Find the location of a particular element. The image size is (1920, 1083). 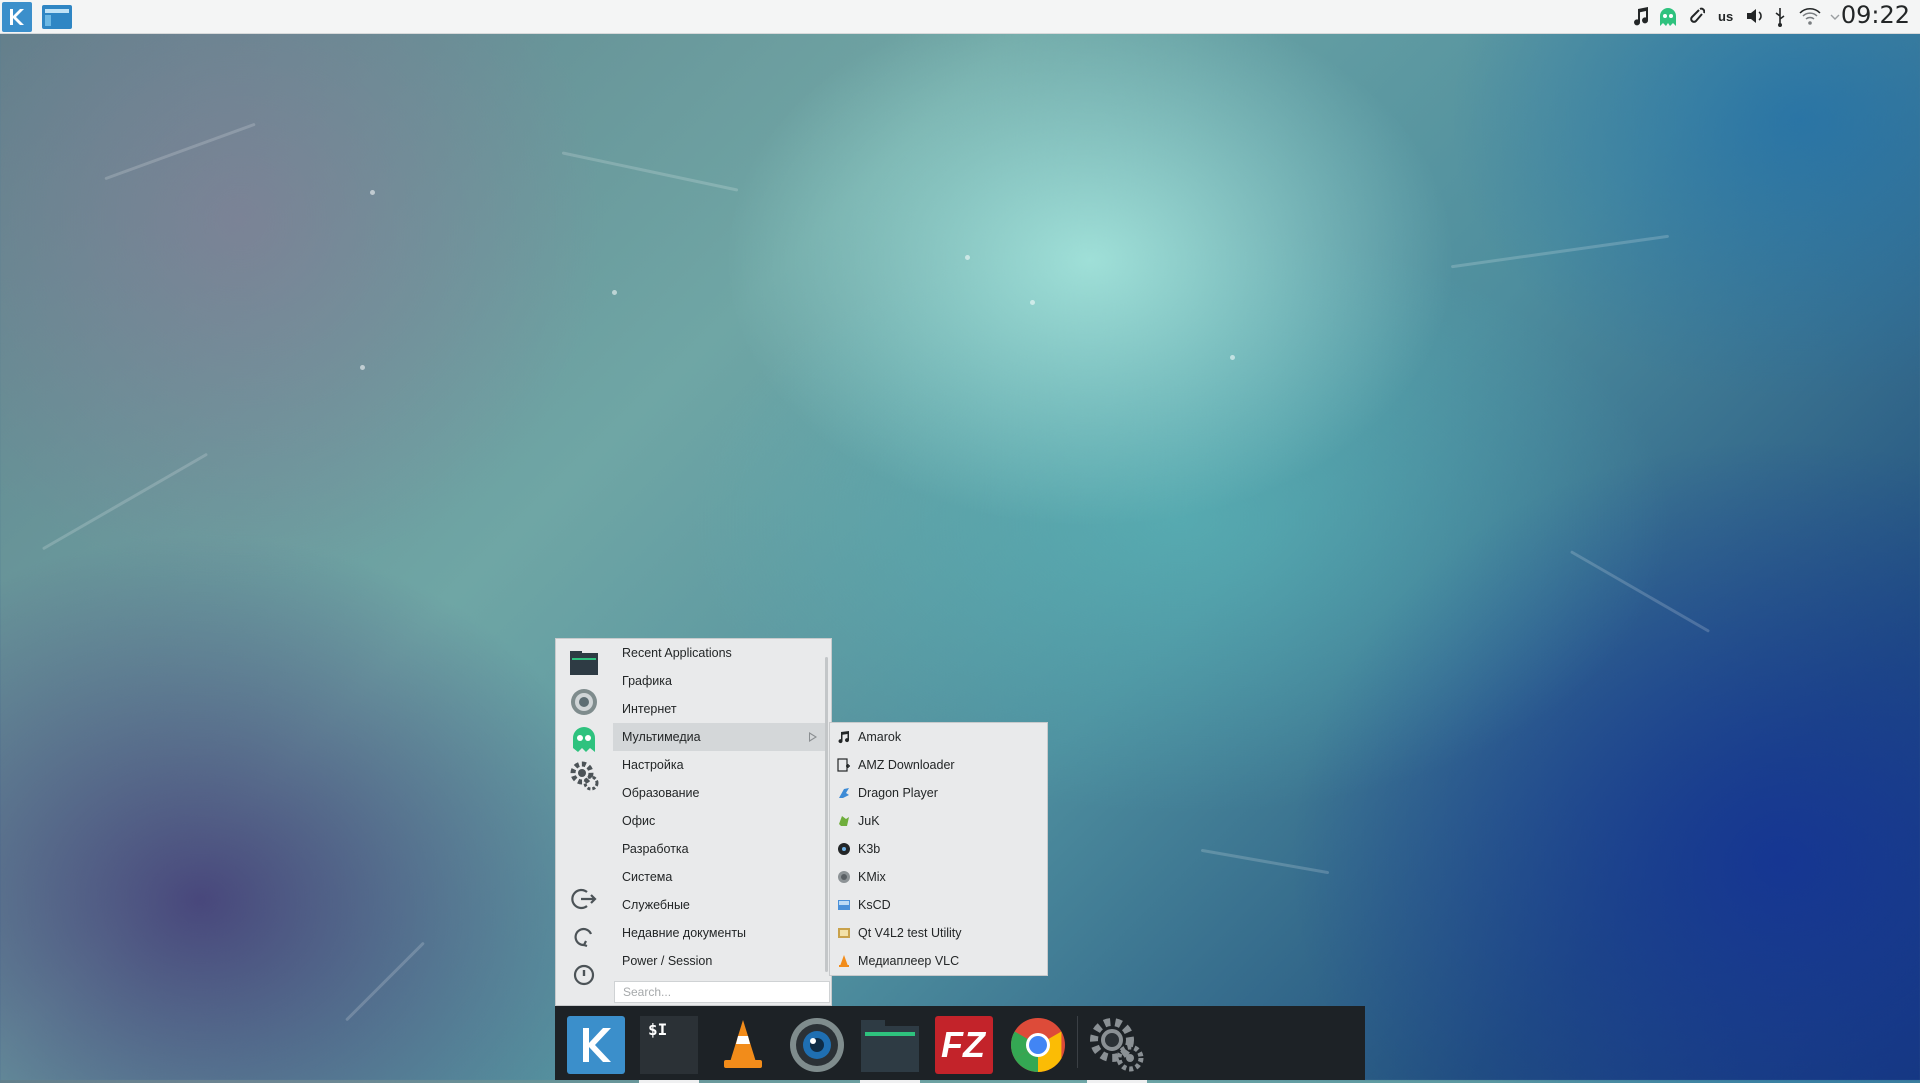

submenu-item-label: AMZ Downloader is located at coordinates (906, 765).